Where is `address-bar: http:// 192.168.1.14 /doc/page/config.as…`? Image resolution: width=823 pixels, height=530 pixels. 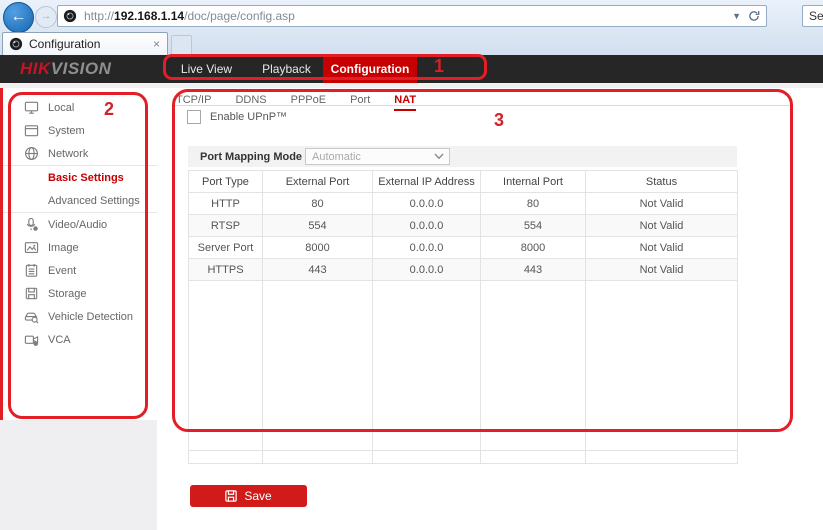
address-bar: http:// 192.168.1.14 /doc/page/config.as… is located at coordinates (412, 16).